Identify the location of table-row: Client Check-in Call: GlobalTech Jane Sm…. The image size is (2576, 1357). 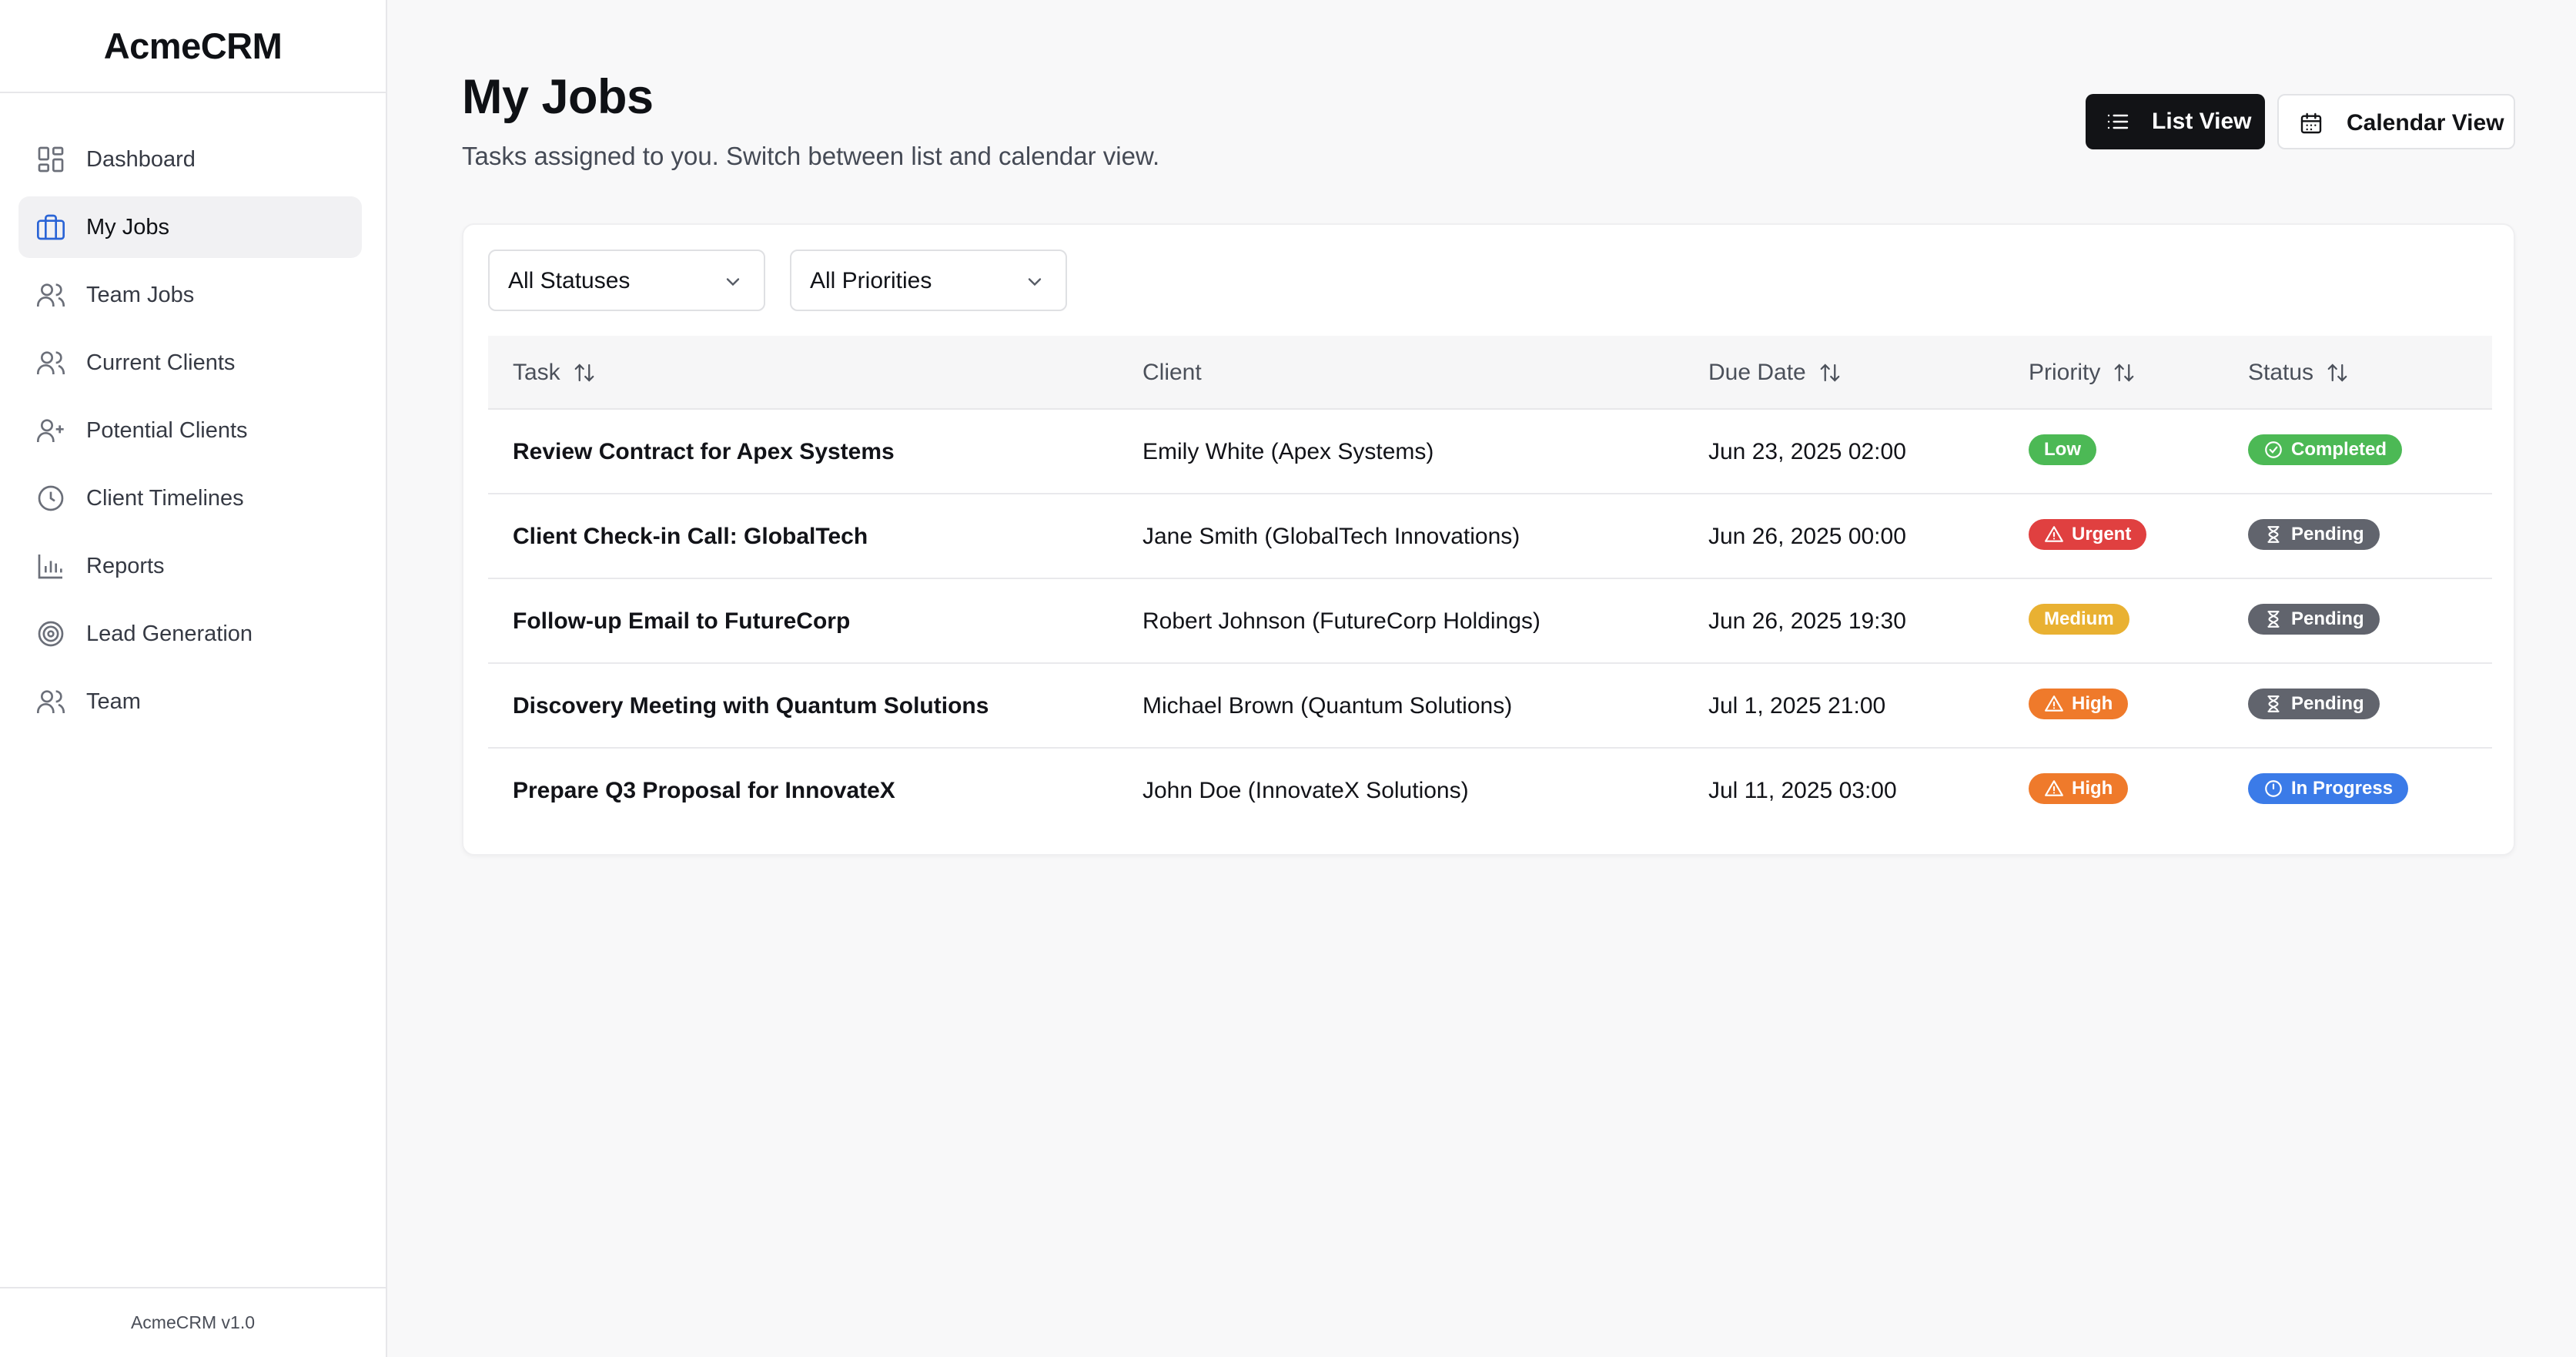
(1490, 536).